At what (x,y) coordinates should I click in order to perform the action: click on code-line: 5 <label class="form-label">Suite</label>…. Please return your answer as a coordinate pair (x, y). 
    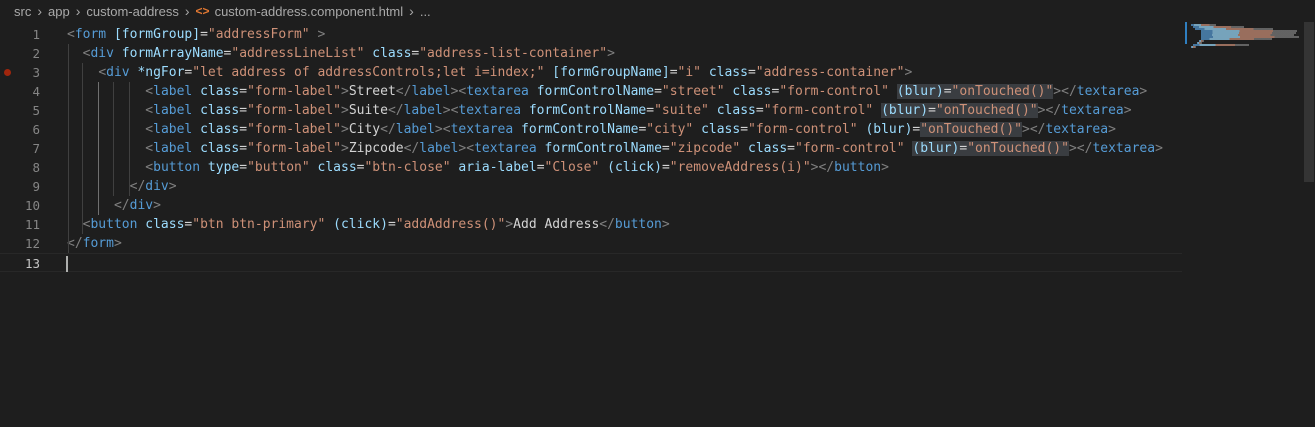
    Looking at the image, I should click on (591, 110).